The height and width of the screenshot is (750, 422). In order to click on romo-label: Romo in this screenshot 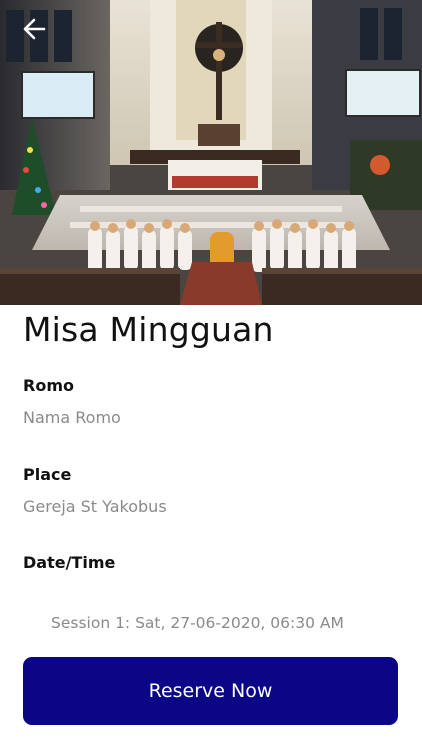, I will do `click(48, 385)`.